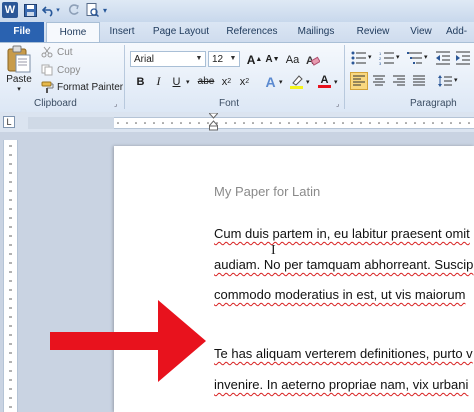 This screenshot has width=474, height=412. I want to click on paste-dropdown-icon: ▾, so click(19, 89).